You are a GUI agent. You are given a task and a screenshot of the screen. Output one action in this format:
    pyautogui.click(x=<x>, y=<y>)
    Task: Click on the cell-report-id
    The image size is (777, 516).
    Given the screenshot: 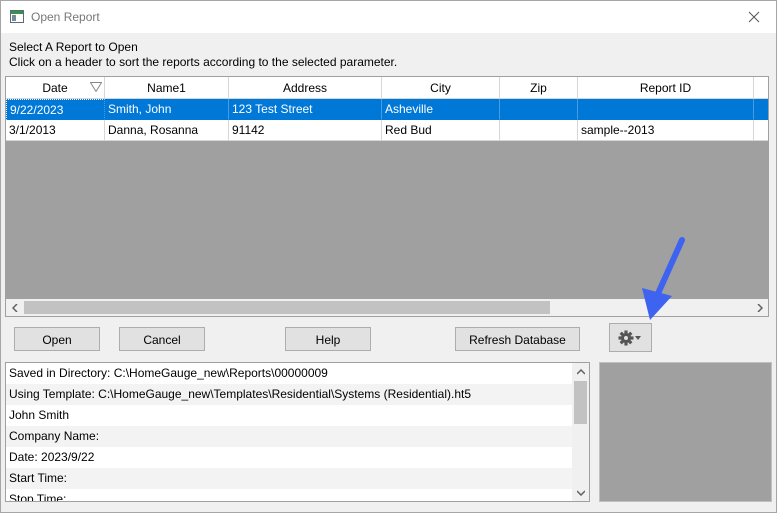 What is the action you would take?
    pyautogui.click(x=666, y=109)
    